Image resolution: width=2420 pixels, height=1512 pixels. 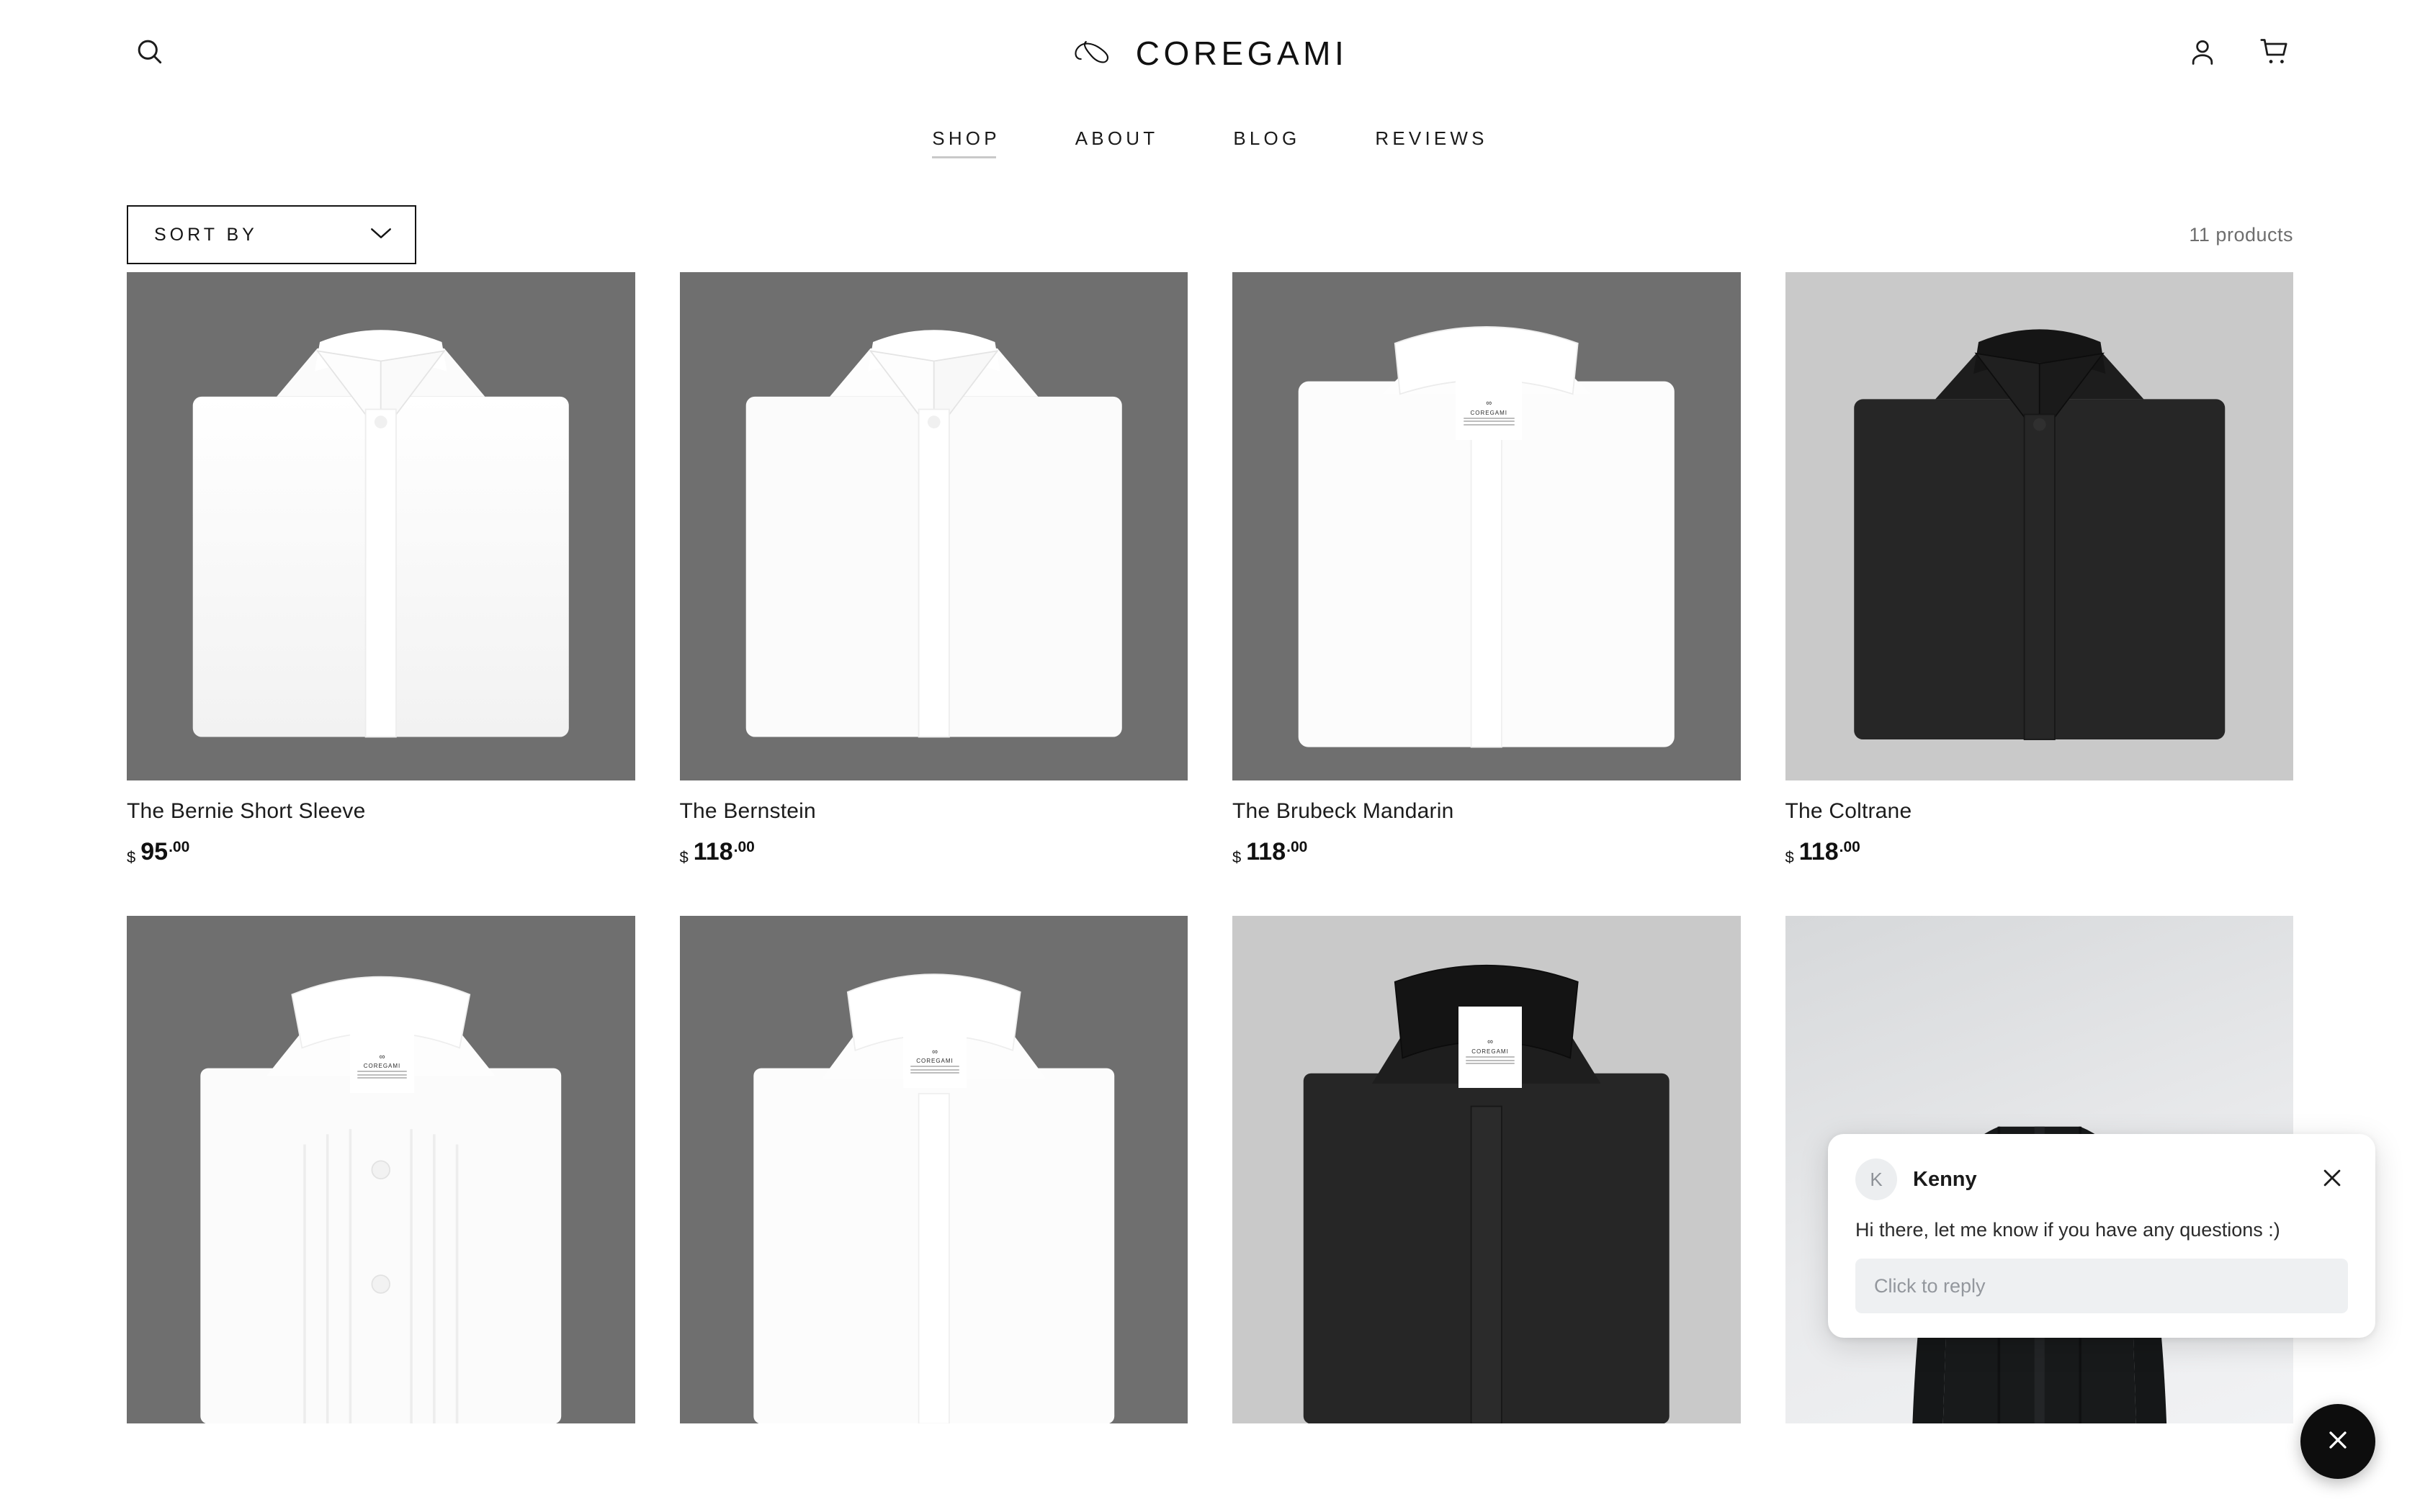 I want to click on account-button, so click(x=2202, y=53).